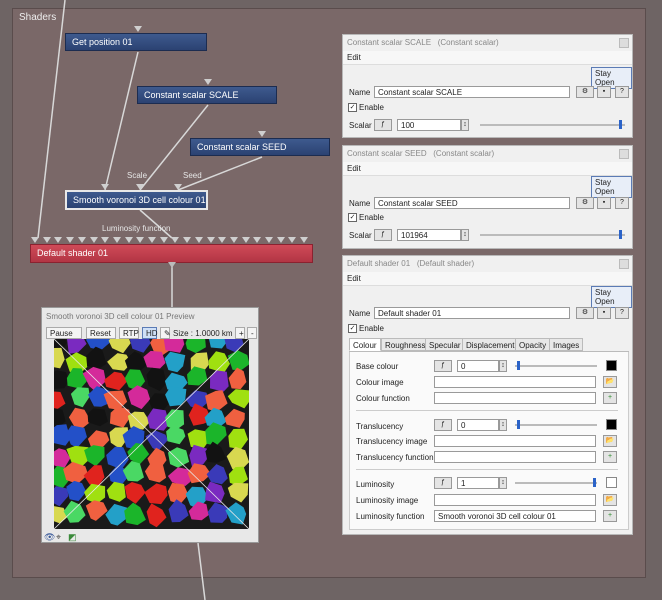 This screenshot has height=600, width=662. Describe the element at coordinates (566, 344) in the screenshot. I see `tab-images: Images` at that location.